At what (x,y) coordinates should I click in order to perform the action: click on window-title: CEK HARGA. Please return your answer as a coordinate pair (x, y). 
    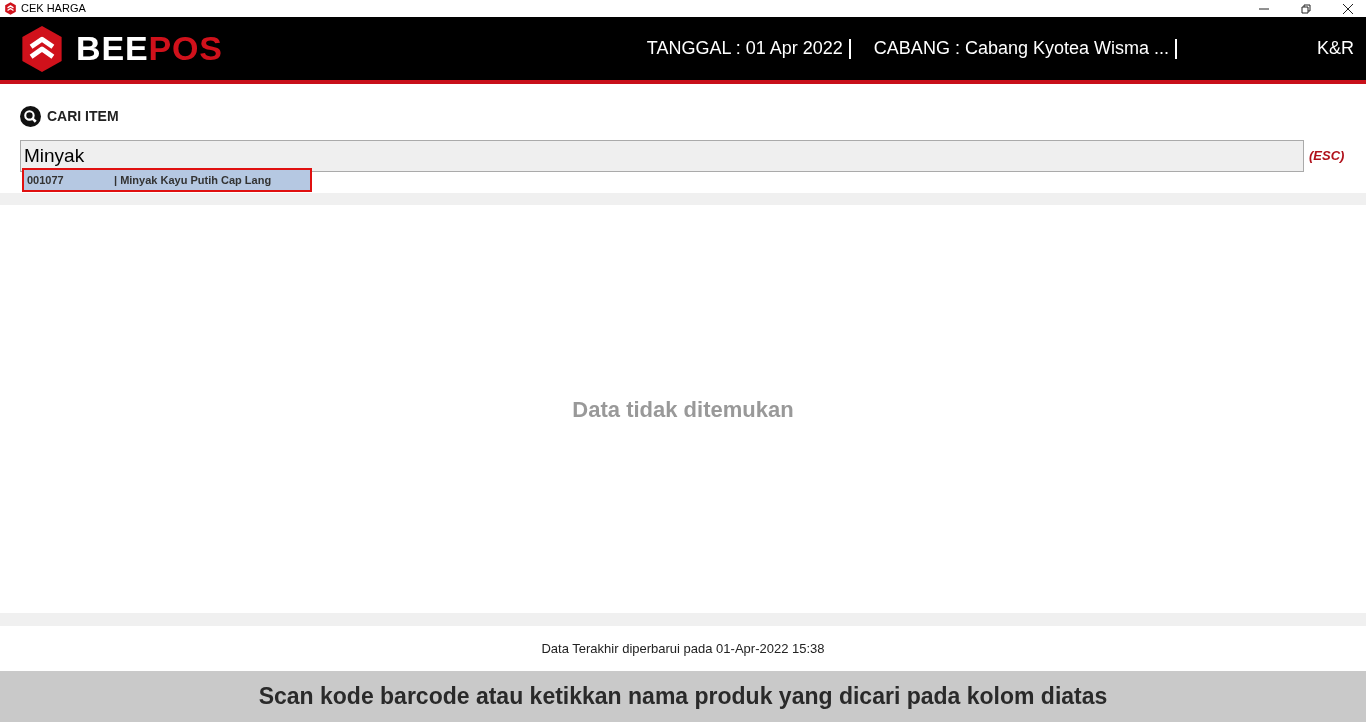
    Looking at the image, I should click on (53, 9).